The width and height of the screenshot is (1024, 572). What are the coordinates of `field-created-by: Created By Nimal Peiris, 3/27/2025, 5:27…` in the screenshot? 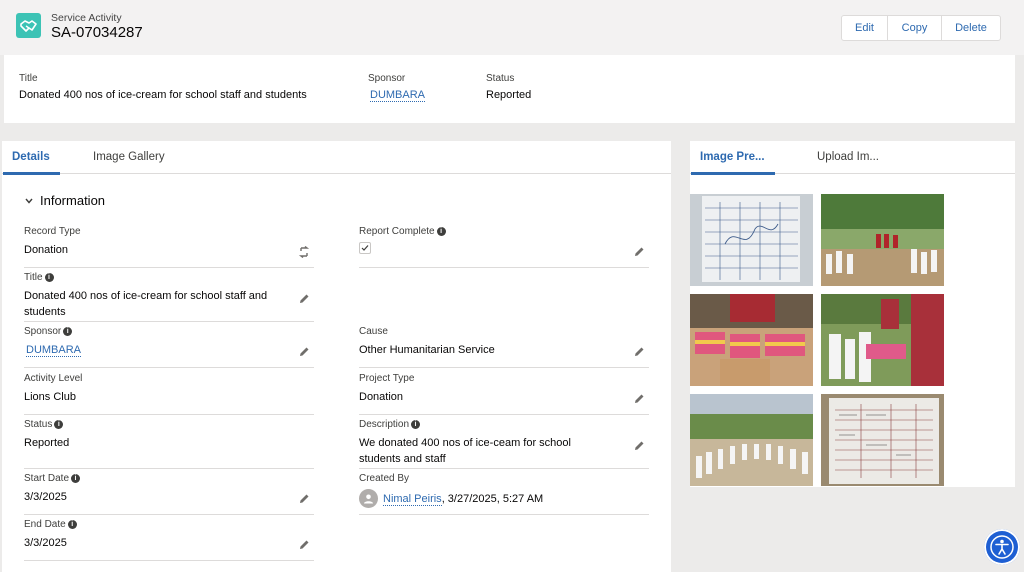 It's located at (504, 494).